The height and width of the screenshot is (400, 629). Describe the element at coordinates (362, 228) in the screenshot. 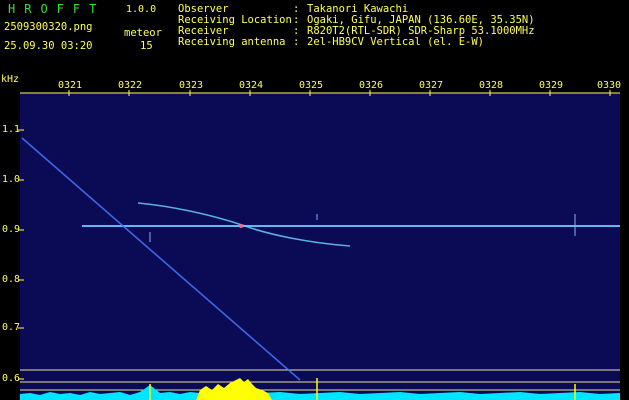

I see `spike-marks` at that location.